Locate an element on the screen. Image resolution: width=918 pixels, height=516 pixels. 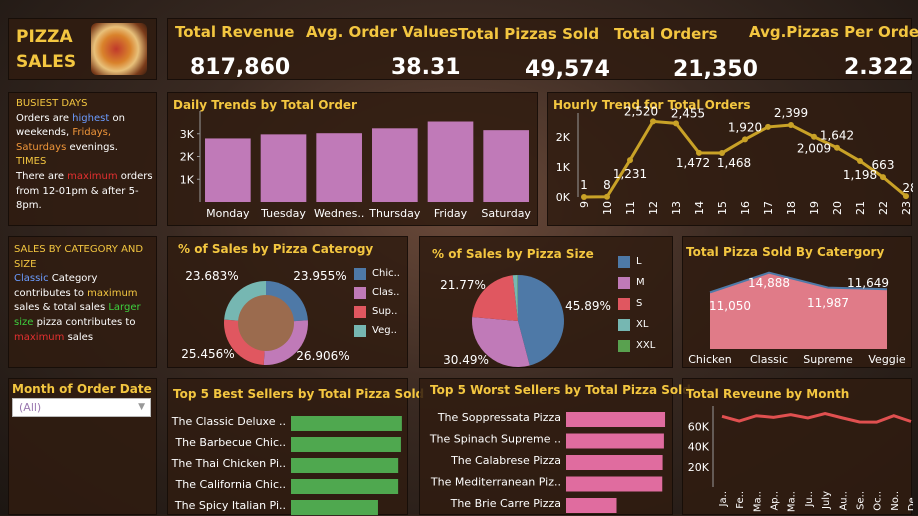
x-tick-label: Thursday is located at coordinates (394, 213).